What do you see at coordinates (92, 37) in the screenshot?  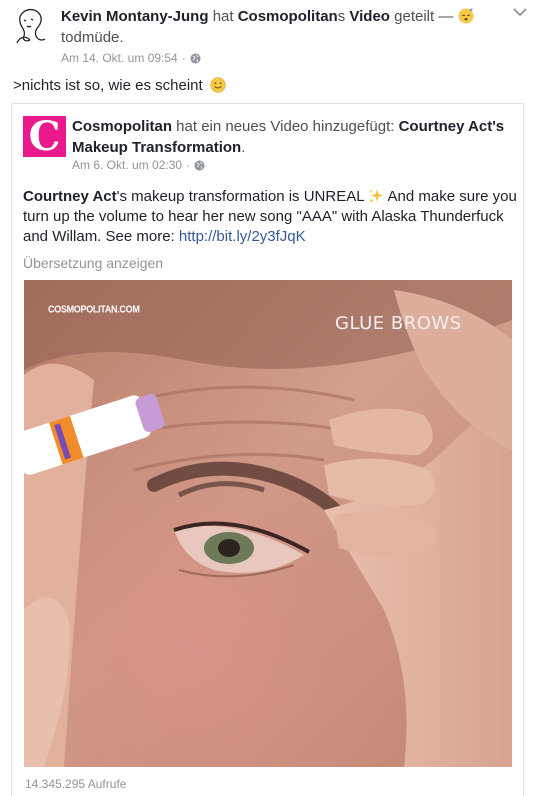 I see `feeling-text: todmüde.` at bounding box center [92, 37].